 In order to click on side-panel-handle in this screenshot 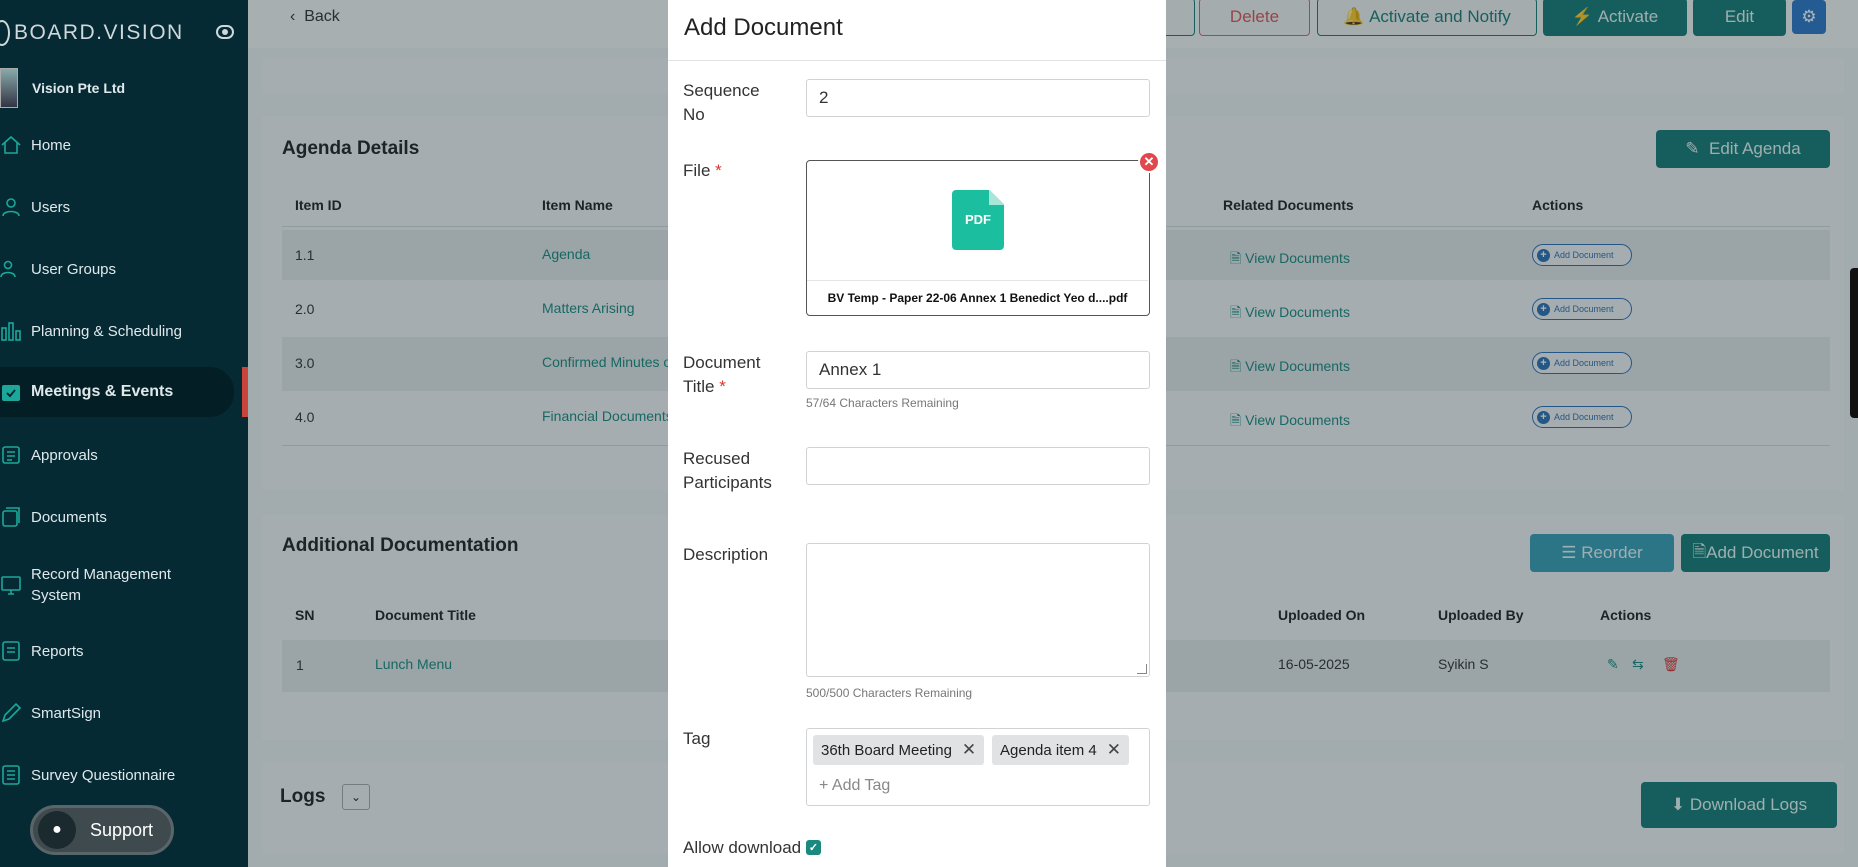, I will do `click(1854, 343)`.